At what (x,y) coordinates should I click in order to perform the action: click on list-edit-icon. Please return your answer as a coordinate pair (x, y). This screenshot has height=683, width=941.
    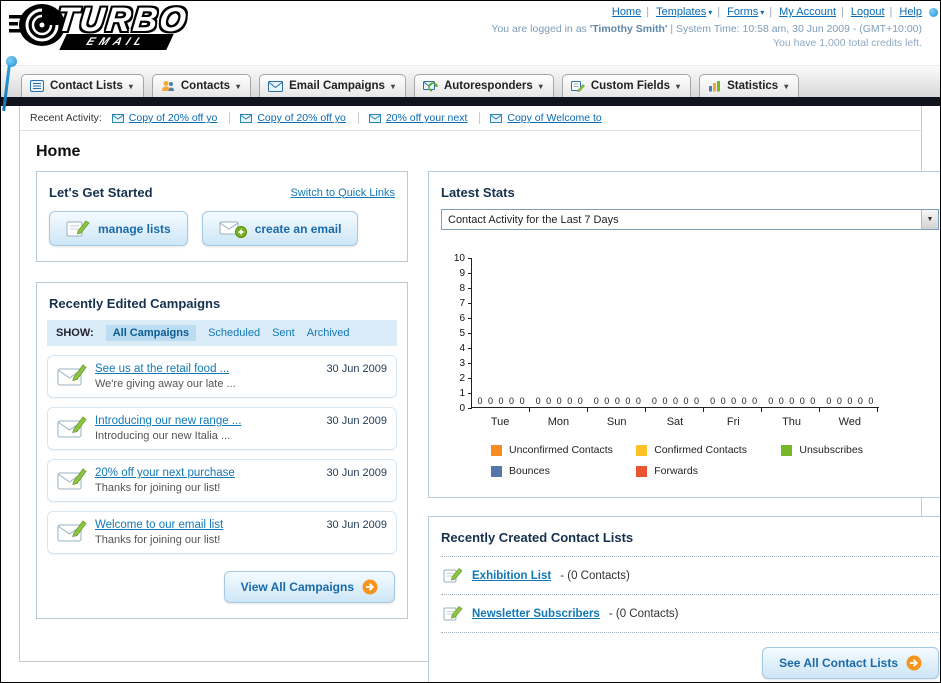
    Looking at the image, I should click on (453, 613).